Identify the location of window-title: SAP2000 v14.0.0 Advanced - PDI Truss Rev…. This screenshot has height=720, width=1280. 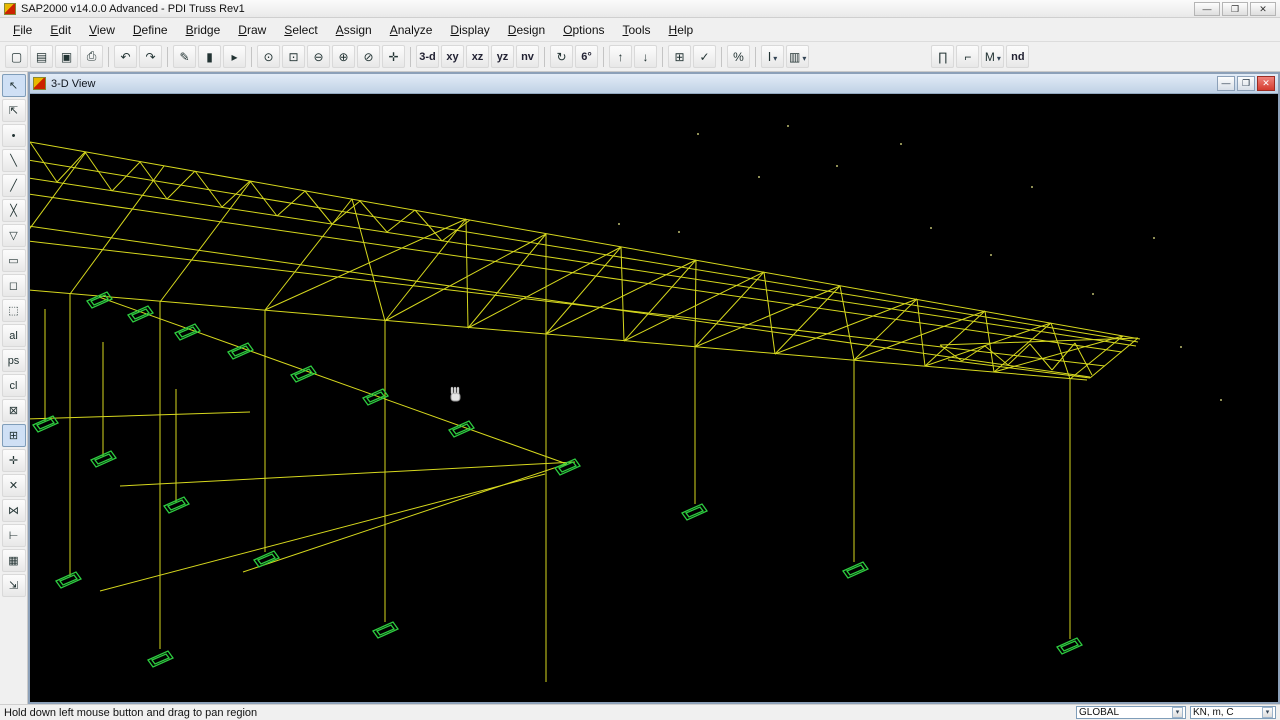
(133, 8).